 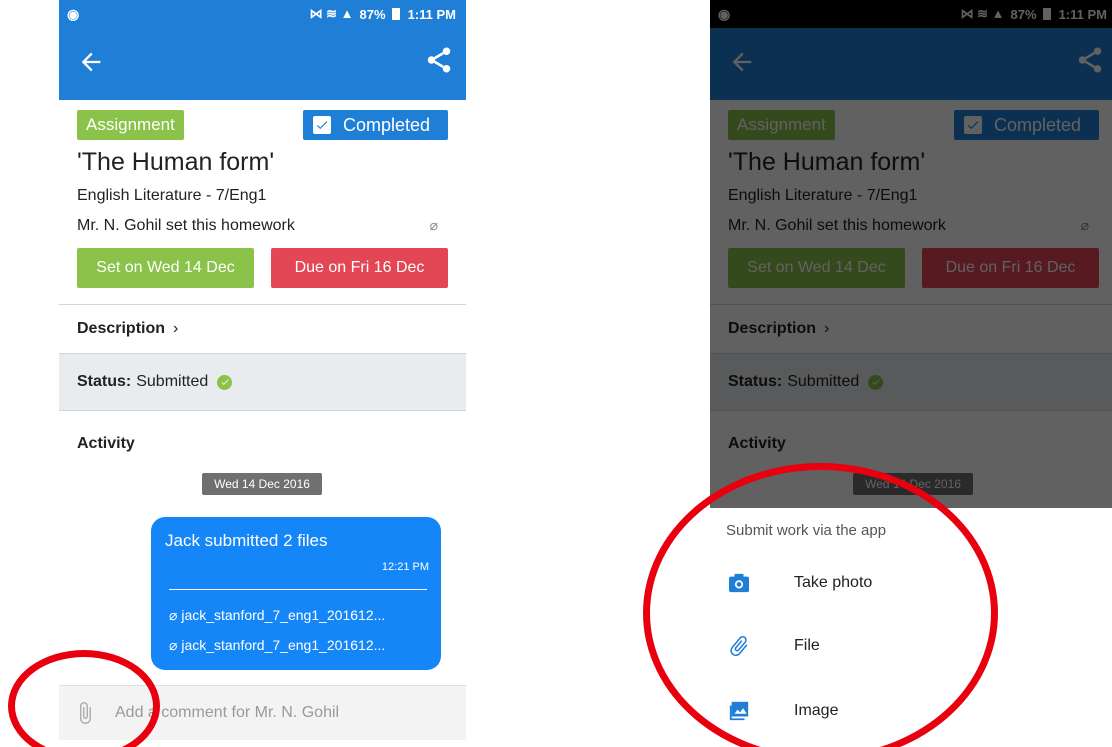 I want to click on set-date-button: Set on Wed 14 Dec, so click(x=165, y=268).